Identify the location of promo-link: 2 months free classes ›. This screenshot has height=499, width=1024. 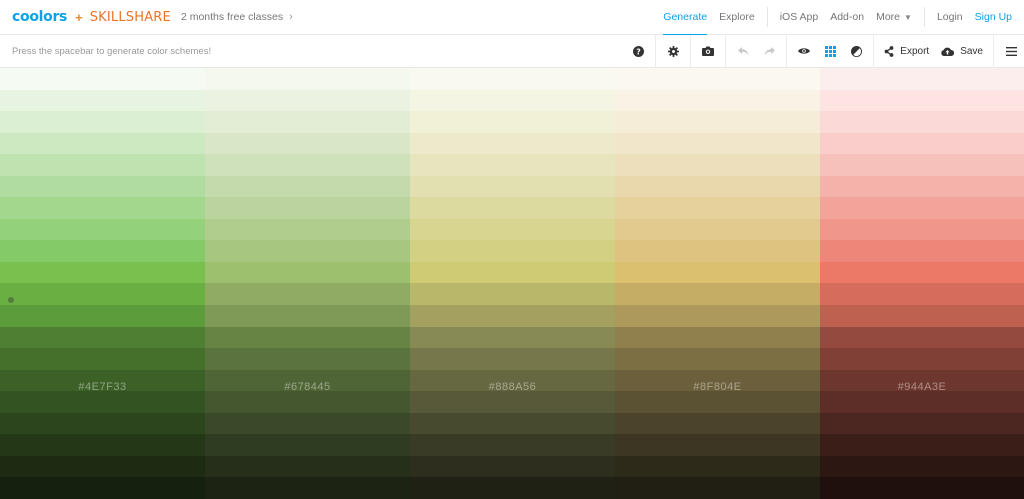
(237, 17).